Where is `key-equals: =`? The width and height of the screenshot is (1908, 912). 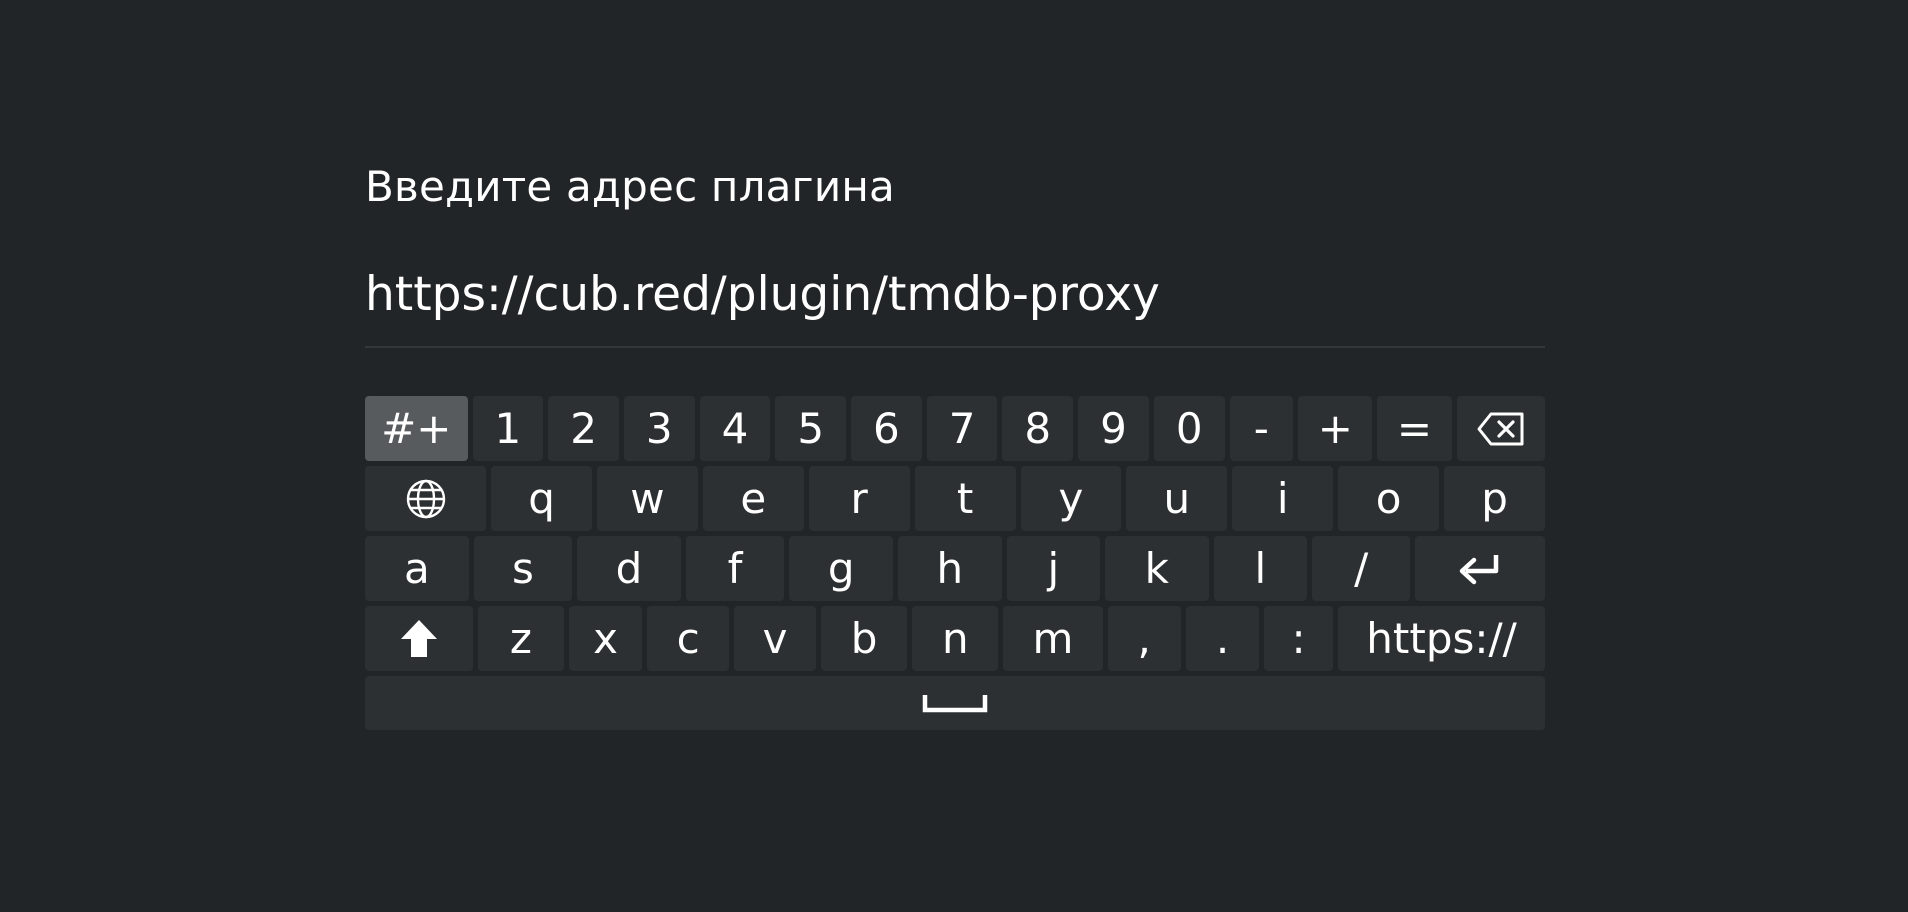 key-equals: = is located at coordinates (1414, 428).